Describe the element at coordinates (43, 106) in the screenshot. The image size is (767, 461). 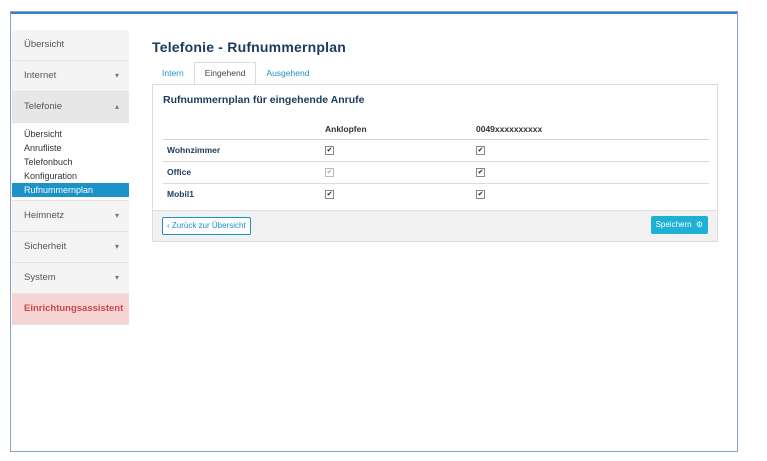
I see `sidebar-item-label: Telefonie` at that location.